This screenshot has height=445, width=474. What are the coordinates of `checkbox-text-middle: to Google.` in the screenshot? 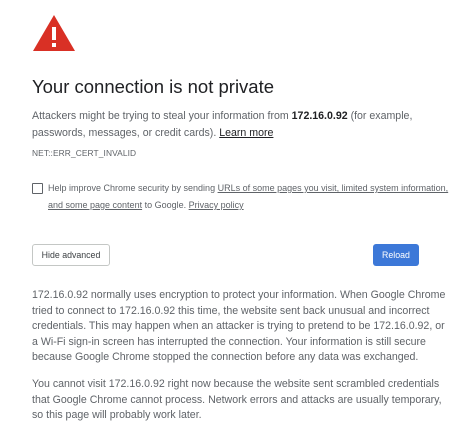 It's located at (165, 205).